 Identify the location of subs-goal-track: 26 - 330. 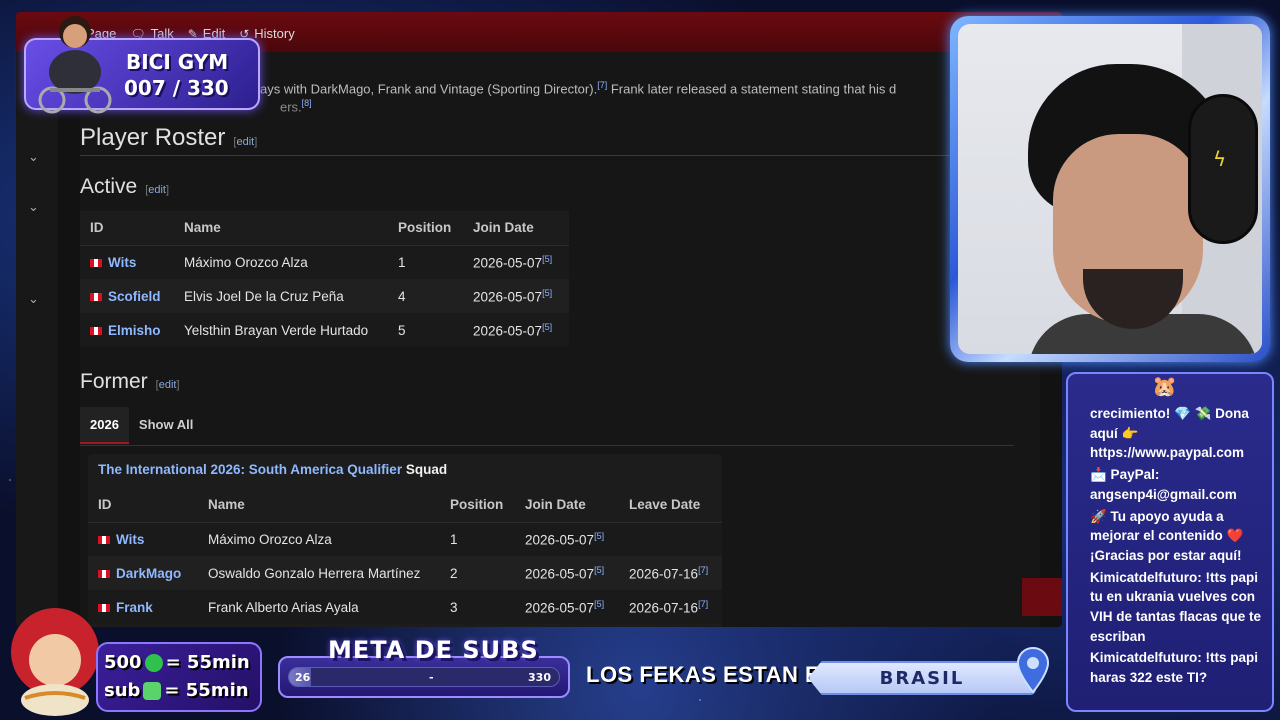
(424, 677).